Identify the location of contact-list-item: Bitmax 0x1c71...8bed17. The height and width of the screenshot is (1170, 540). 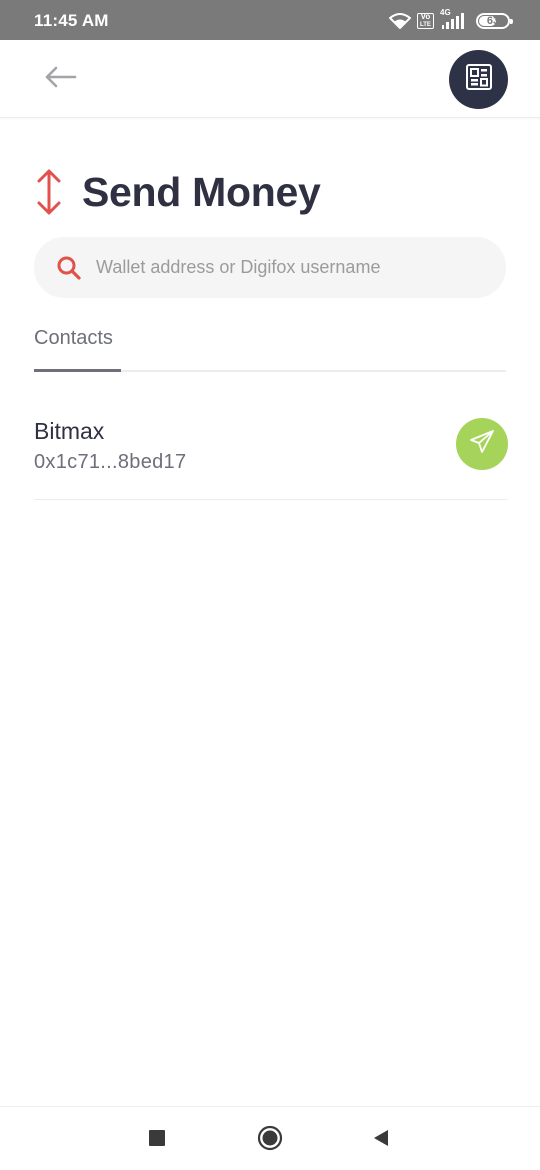
(271, 450).